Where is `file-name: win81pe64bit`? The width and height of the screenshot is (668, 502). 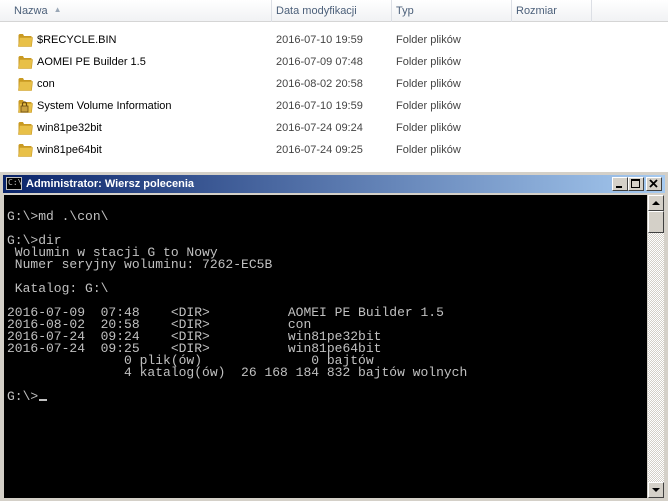
file-name: win81pe64bit is located at coordinates (69, 150).